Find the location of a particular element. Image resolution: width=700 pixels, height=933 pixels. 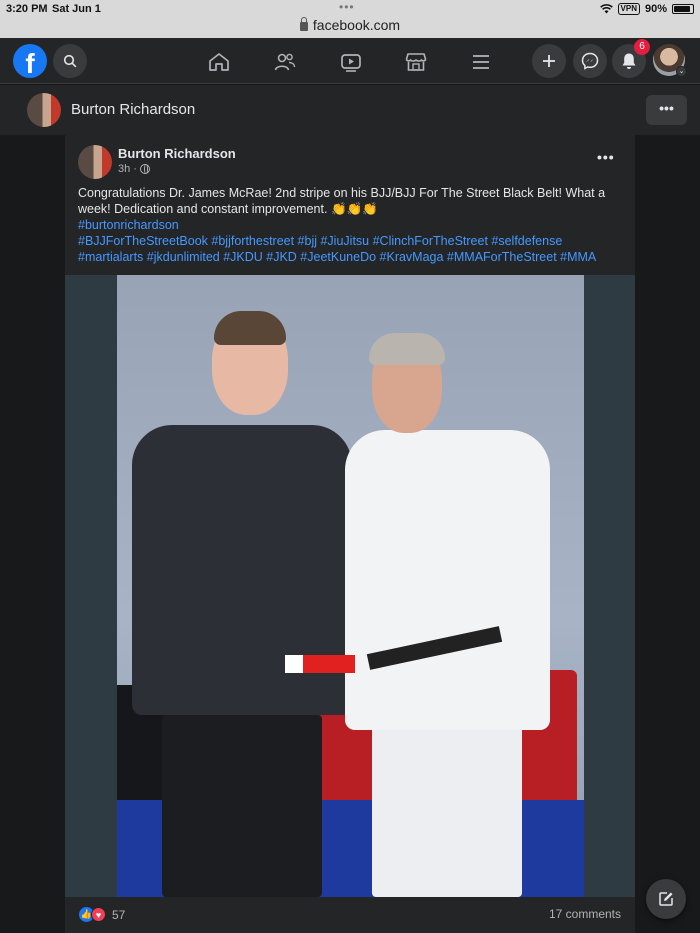

edit-icon is located at coordinates (666, 899).